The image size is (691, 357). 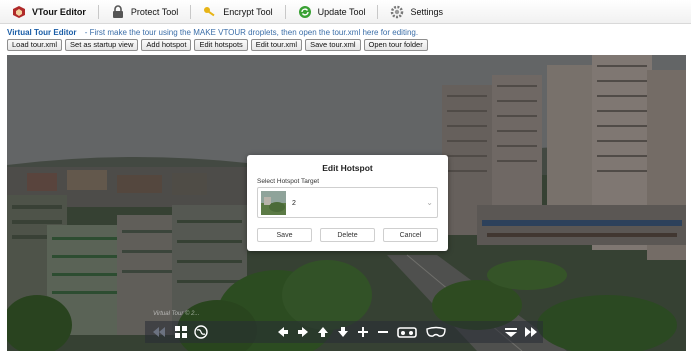 I want to click on menu-item-label: Encrypt Tool, so click(x=248, y=11).